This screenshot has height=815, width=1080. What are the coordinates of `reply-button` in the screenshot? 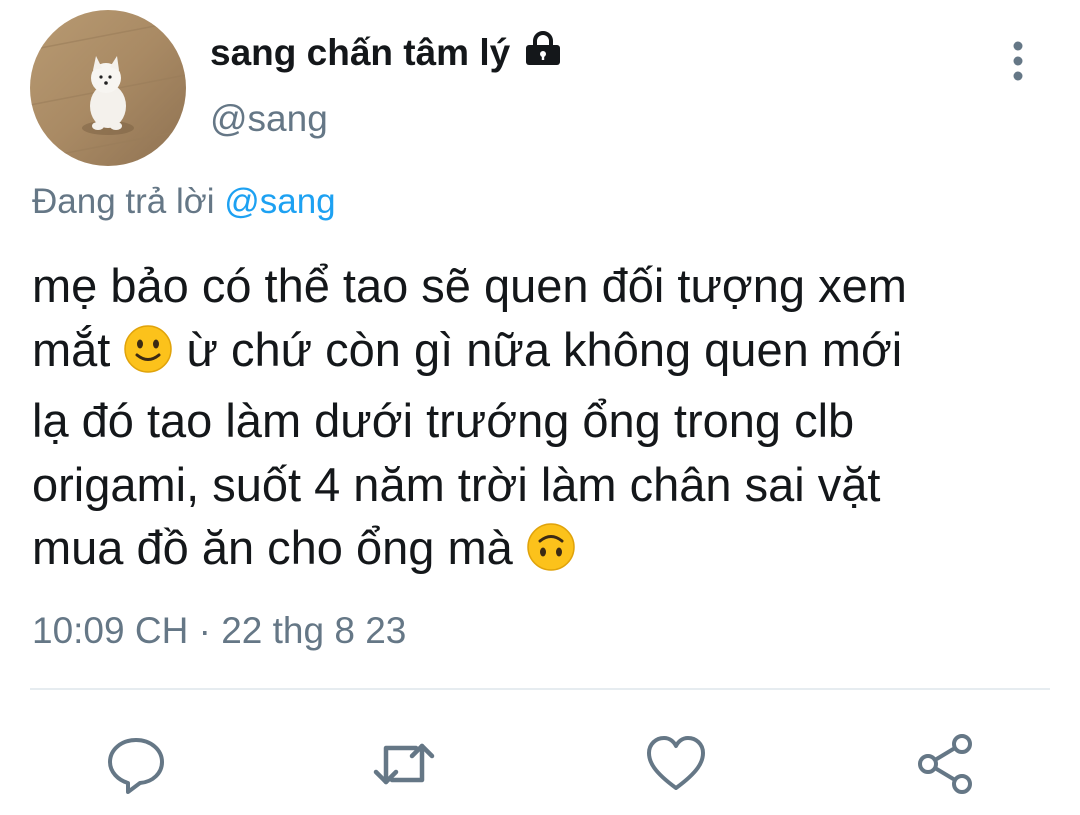 It's located at (136, 764).